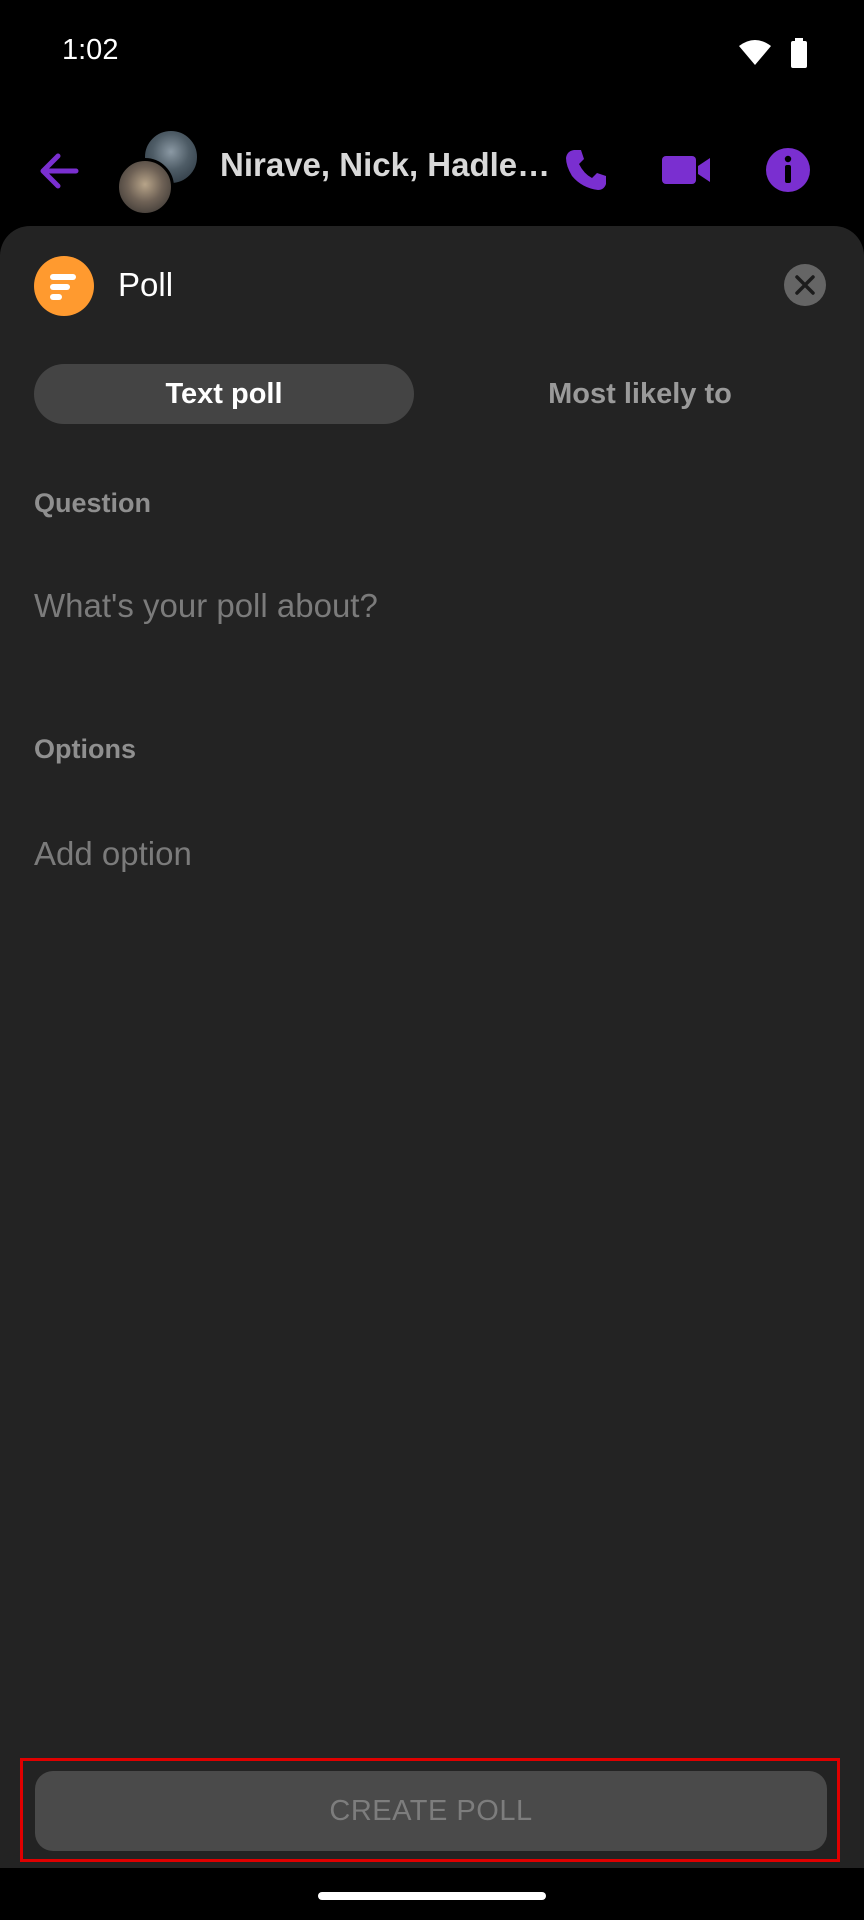 This screenshot has height=1920, width=864. I want to click on battery-icon, so click(799, 53).